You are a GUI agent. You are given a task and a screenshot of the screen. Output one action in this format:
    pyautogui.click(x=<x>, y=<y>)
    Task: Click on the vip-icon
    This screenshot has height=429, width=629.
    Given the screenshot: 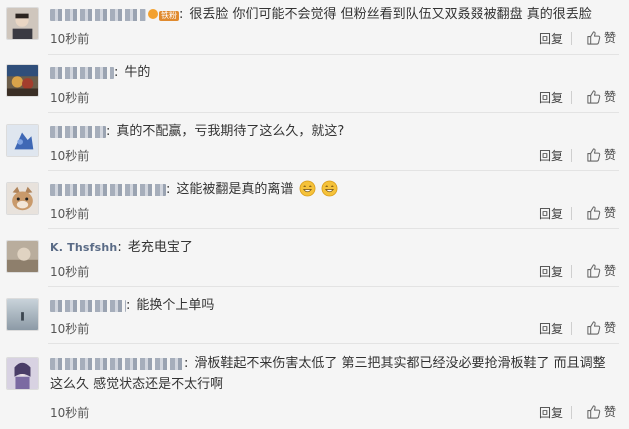 What is the action you would take?
    pyautogui.click(x=153, y=14)
    